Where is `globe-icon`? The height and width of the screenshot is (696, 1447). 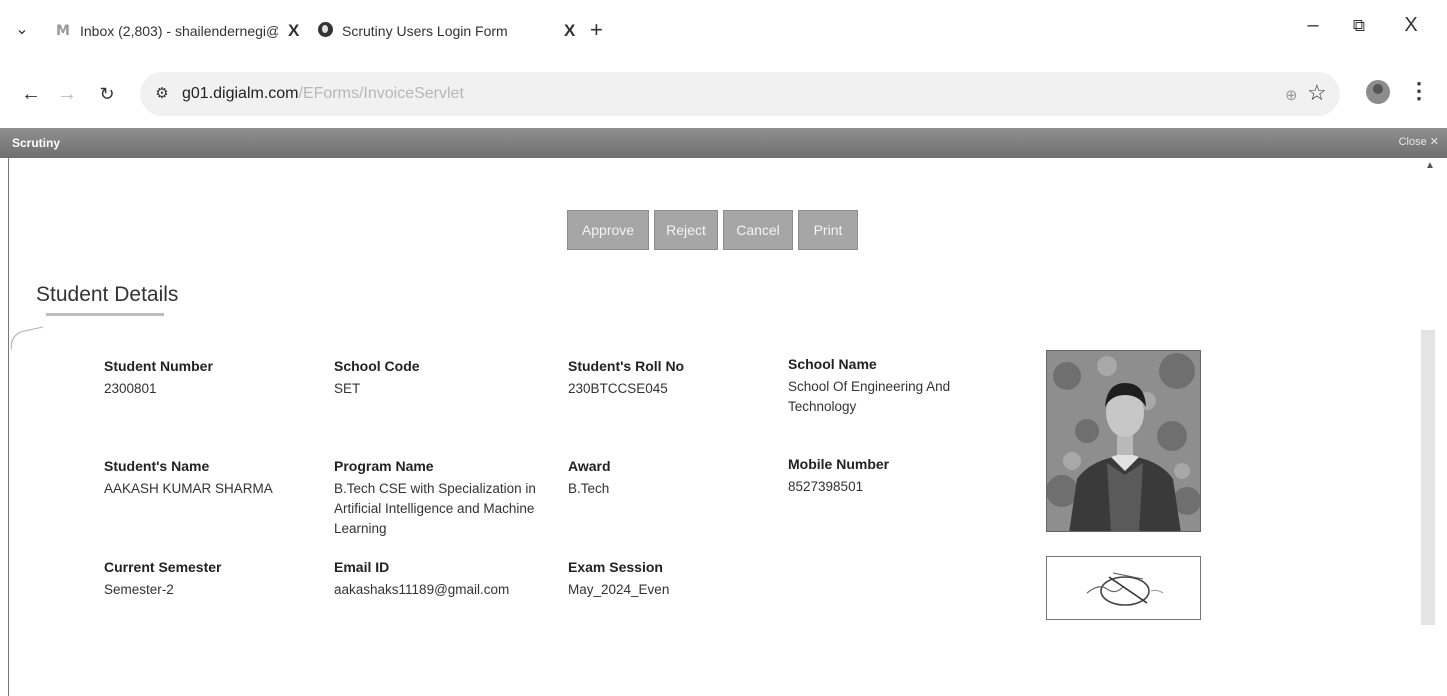 globe-icon is located at coordinates (325, 31).